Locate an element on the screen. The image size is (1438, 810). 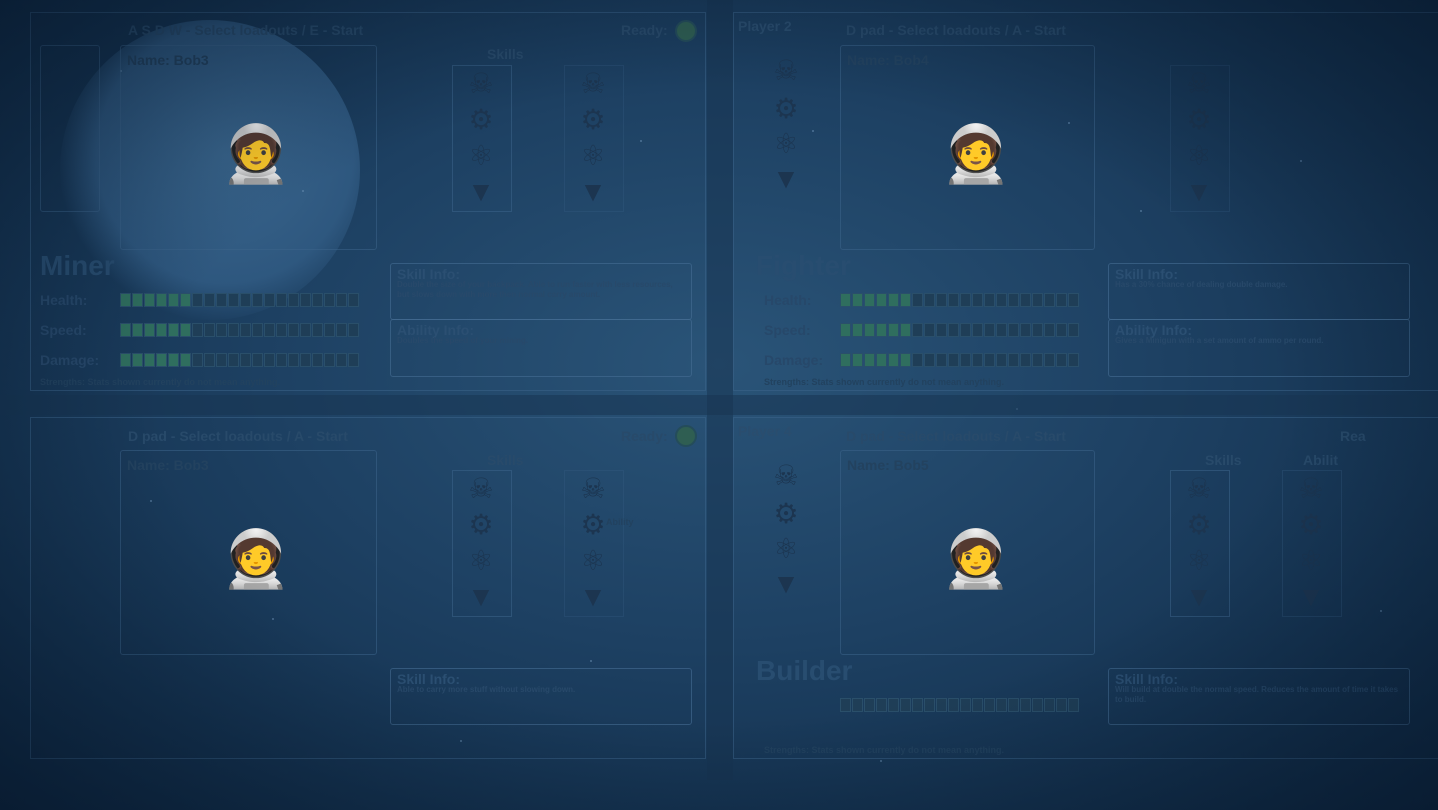
damage-bar is located at coordinates (959, 360).